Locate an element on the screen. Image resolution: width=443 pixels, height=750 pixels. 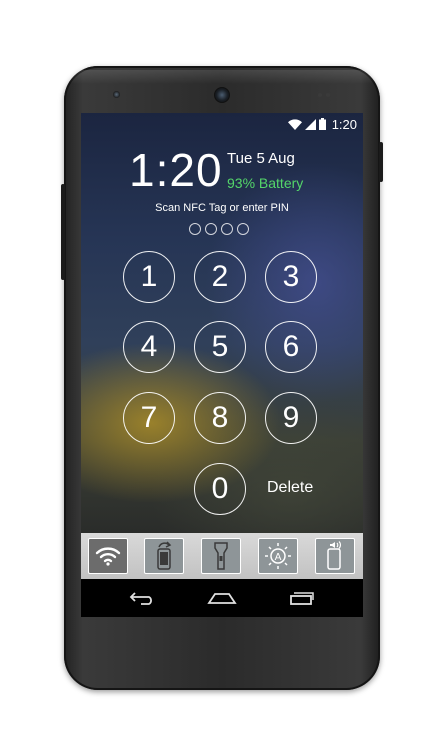
rotate-icon is located at coordinates (164, 555).